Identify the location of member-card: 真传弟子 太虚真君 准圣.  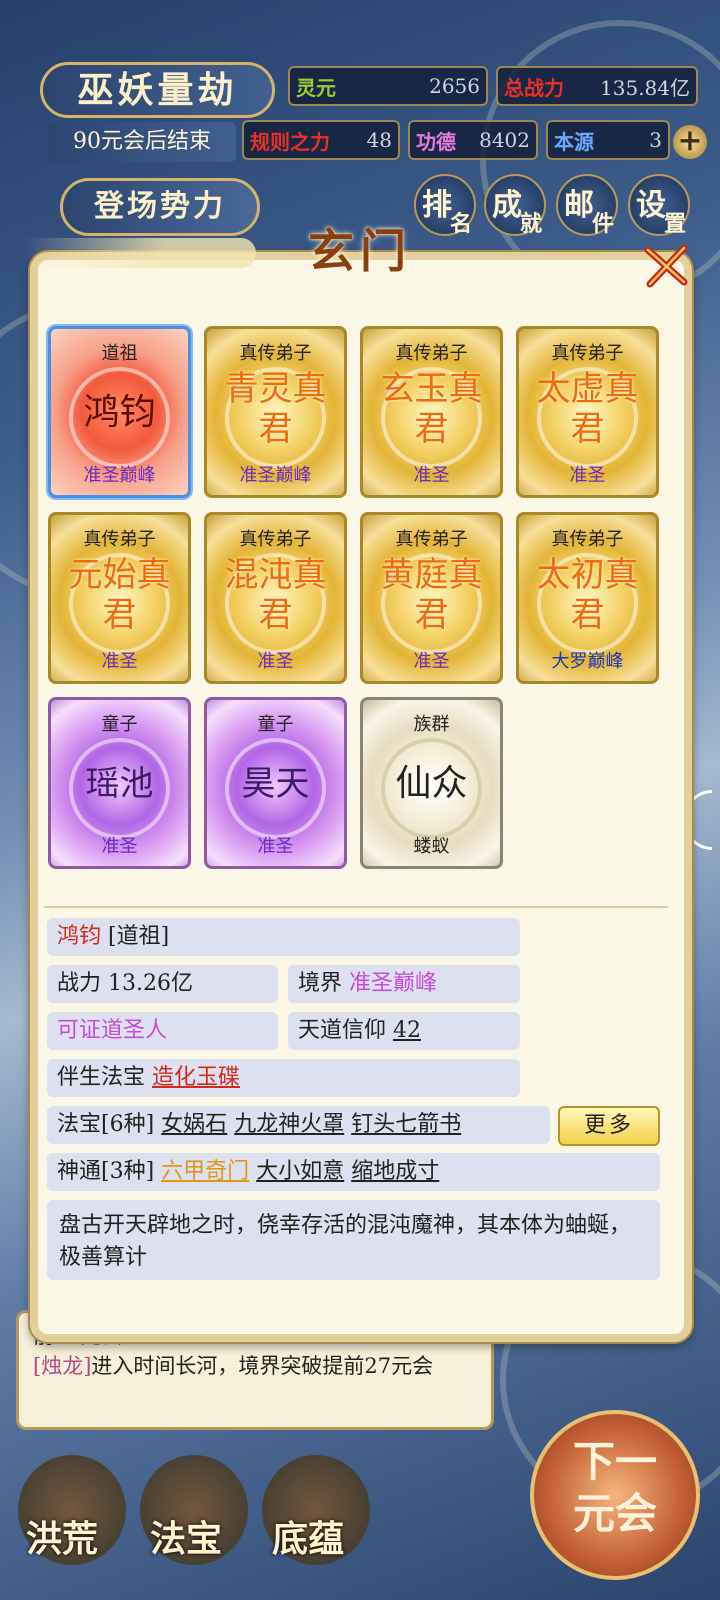
(587, 412).